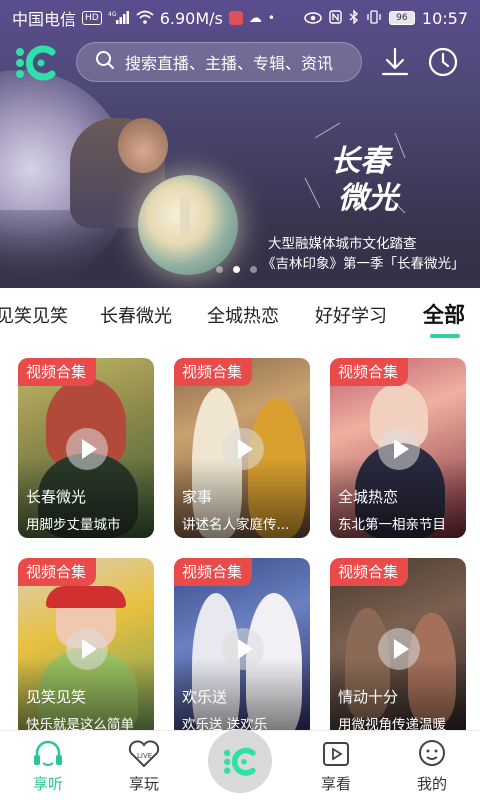 This screenshot has width=480, height=800. Describe the element at coordinates (374, 18) in the screenshot. I see `vibrate-icon` at that location.